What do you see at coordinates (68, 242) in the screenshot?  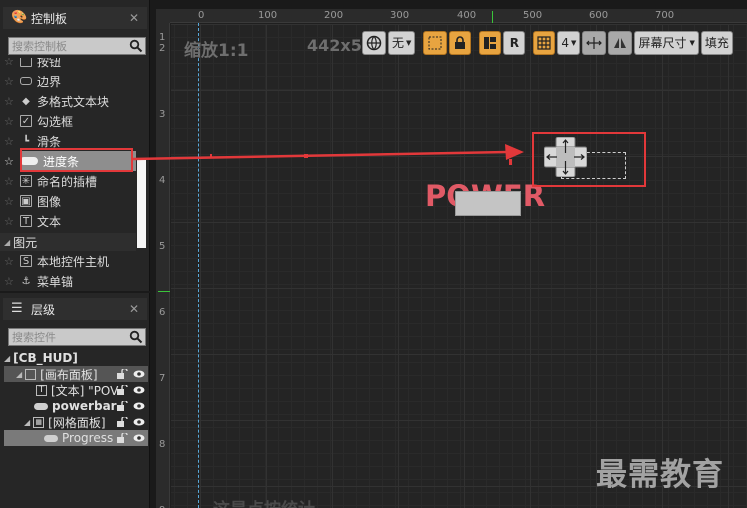 I see `palette-category-primitive: ◢ 图元` at bounding box center [68, 242].